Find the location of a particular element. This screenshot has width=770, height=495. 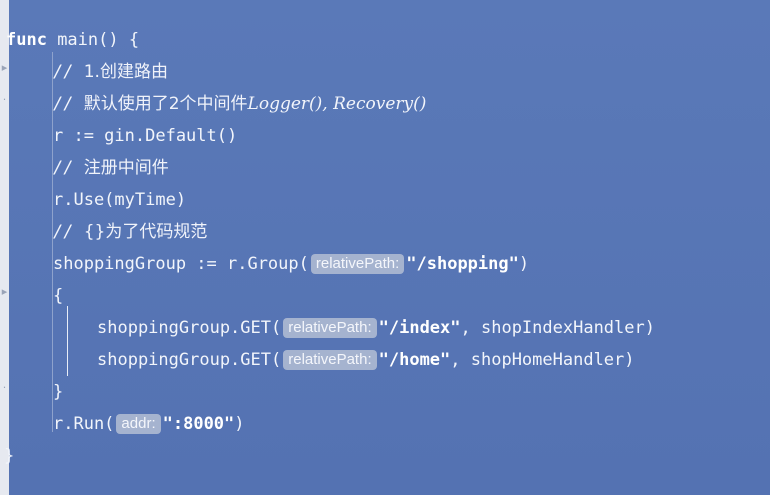

comment-italic-text: Logger(), Recovery() is located at coordinates (337, 104).